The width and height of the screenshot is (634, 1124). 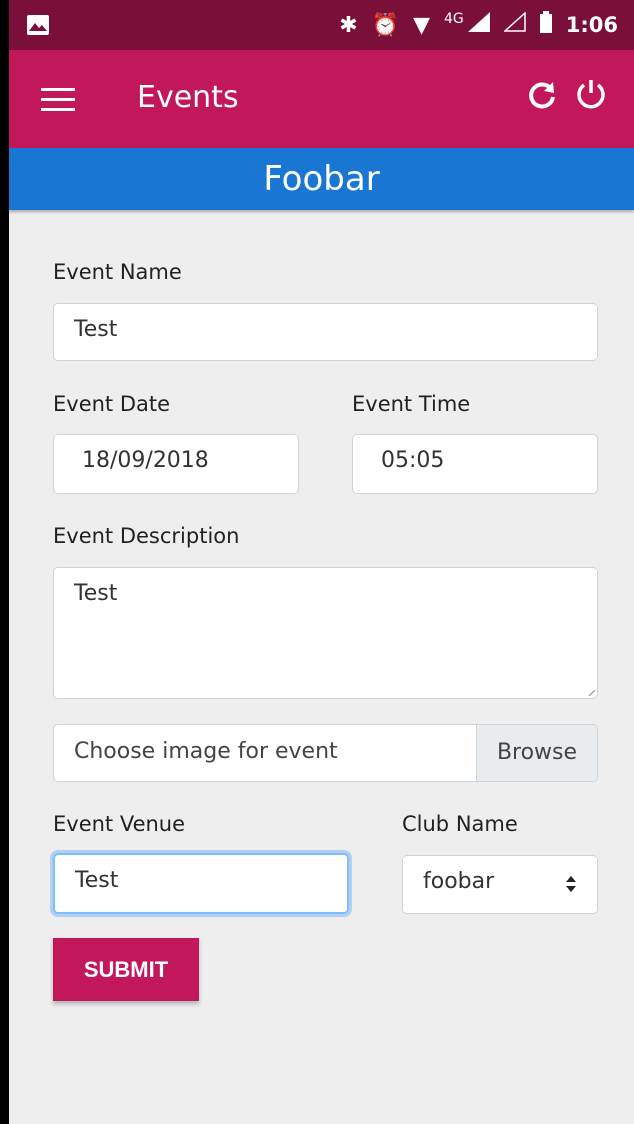 What do you see at coordinates (348, 25) in the screenshot?
I see `bluetooth-icon: ✱` at bounding box center [348, 25].